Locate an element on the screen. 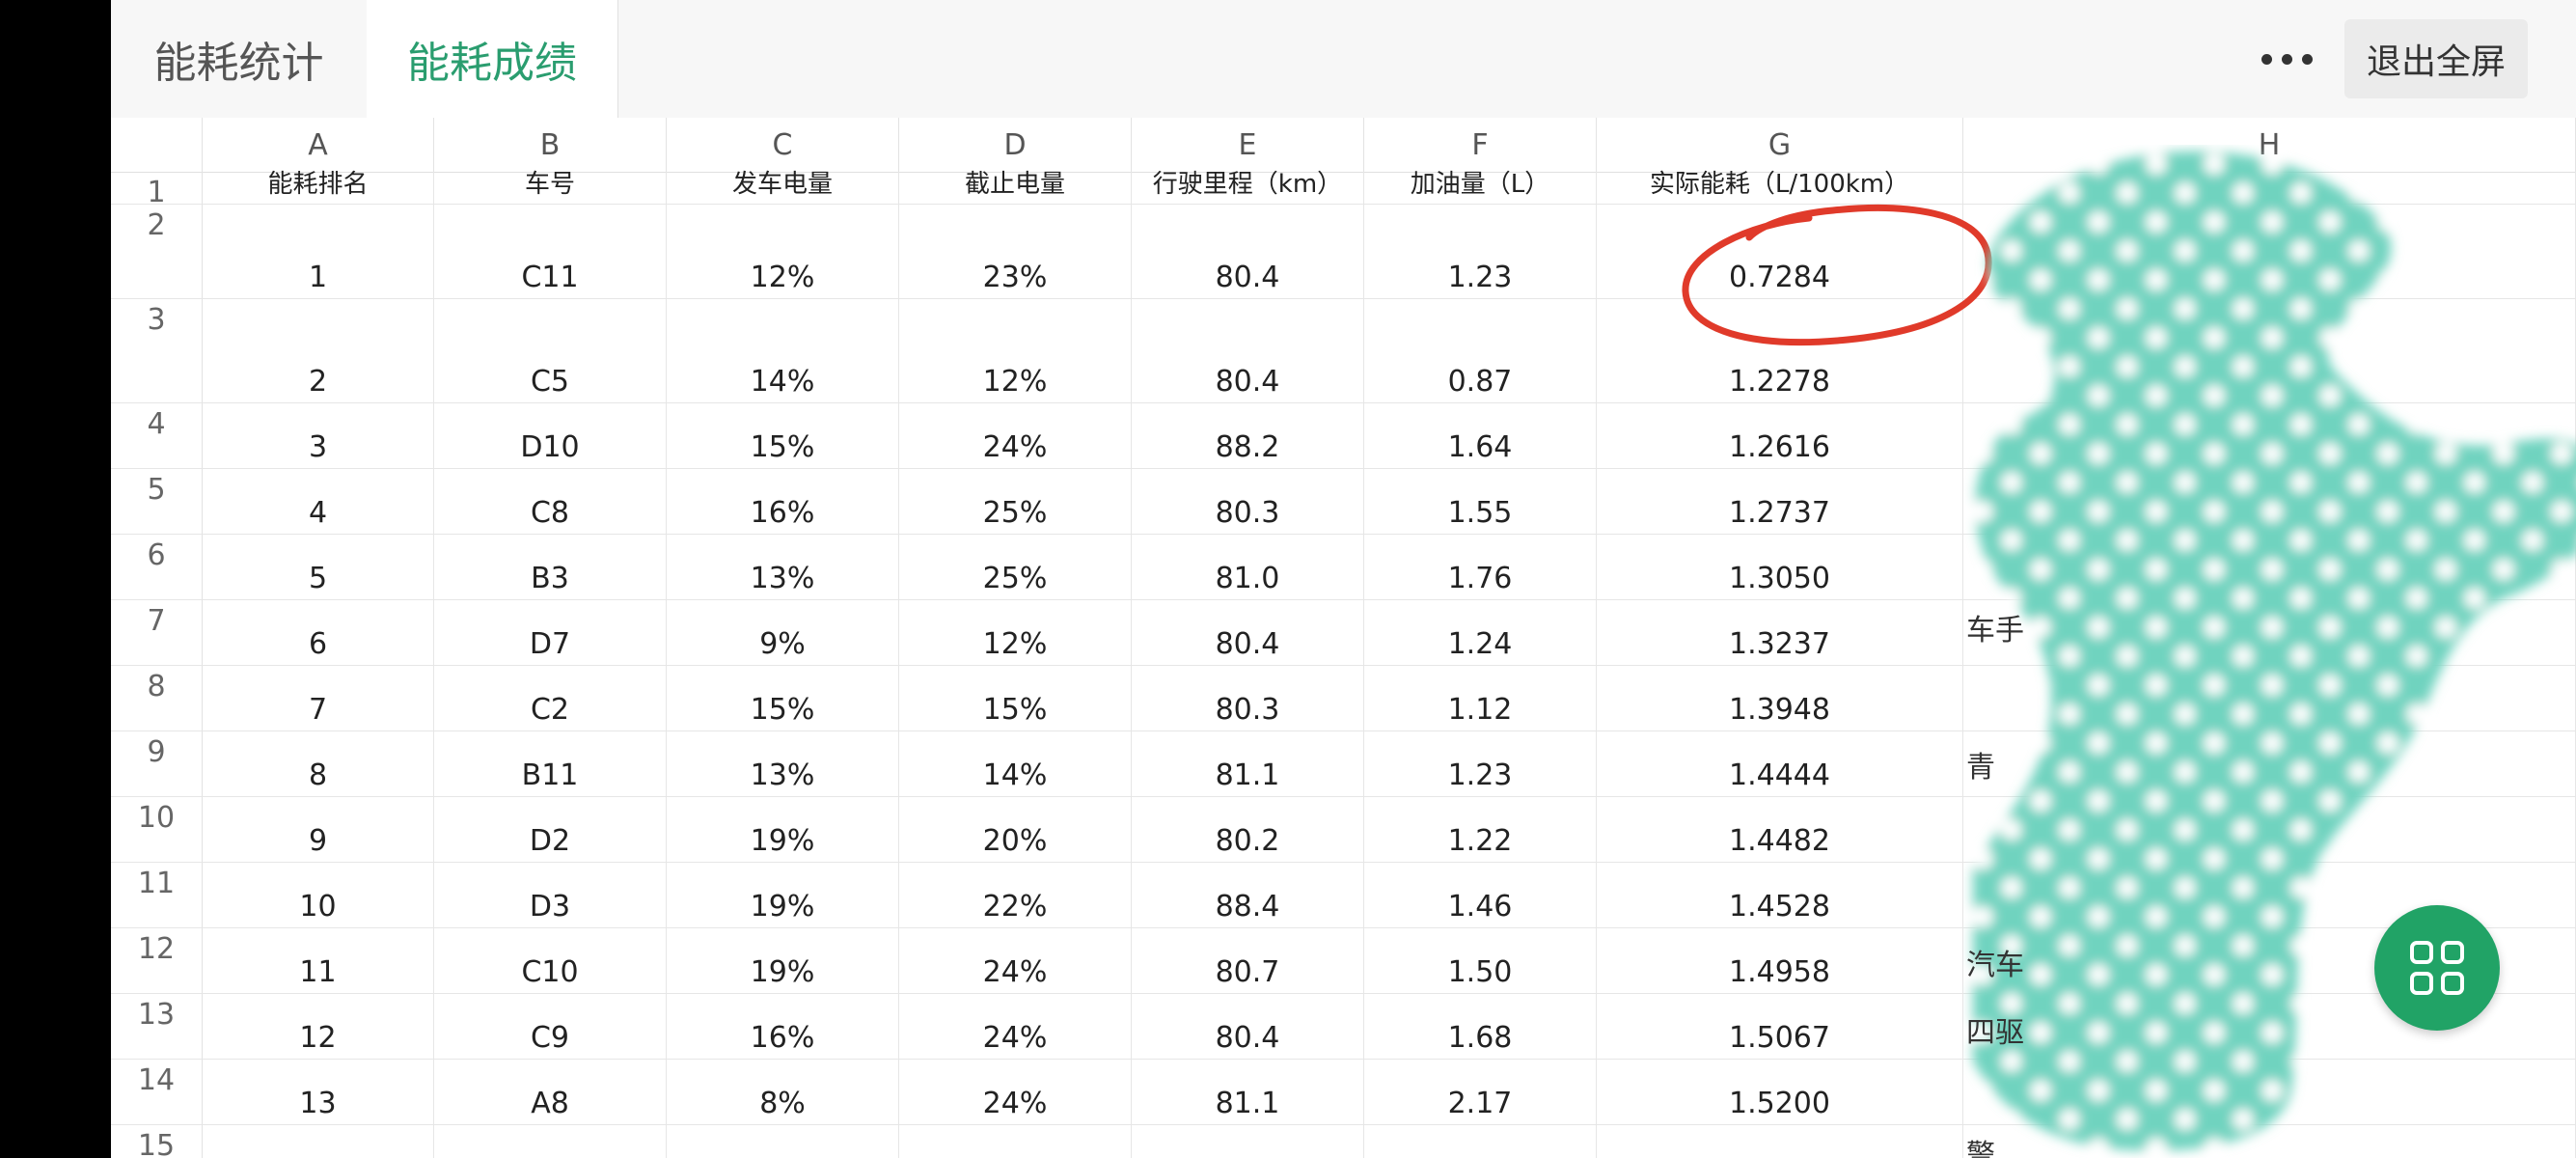 Image resolution: width=2576 pixels, height=1158 pixels. select-all-corner is located at coordinates (157, 145).